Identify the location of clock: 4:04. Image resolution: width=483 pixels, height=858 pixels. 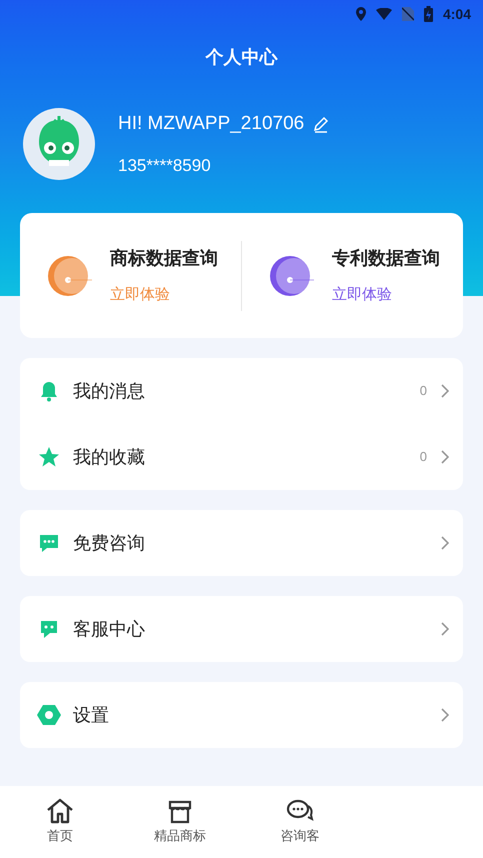
(456, 14).